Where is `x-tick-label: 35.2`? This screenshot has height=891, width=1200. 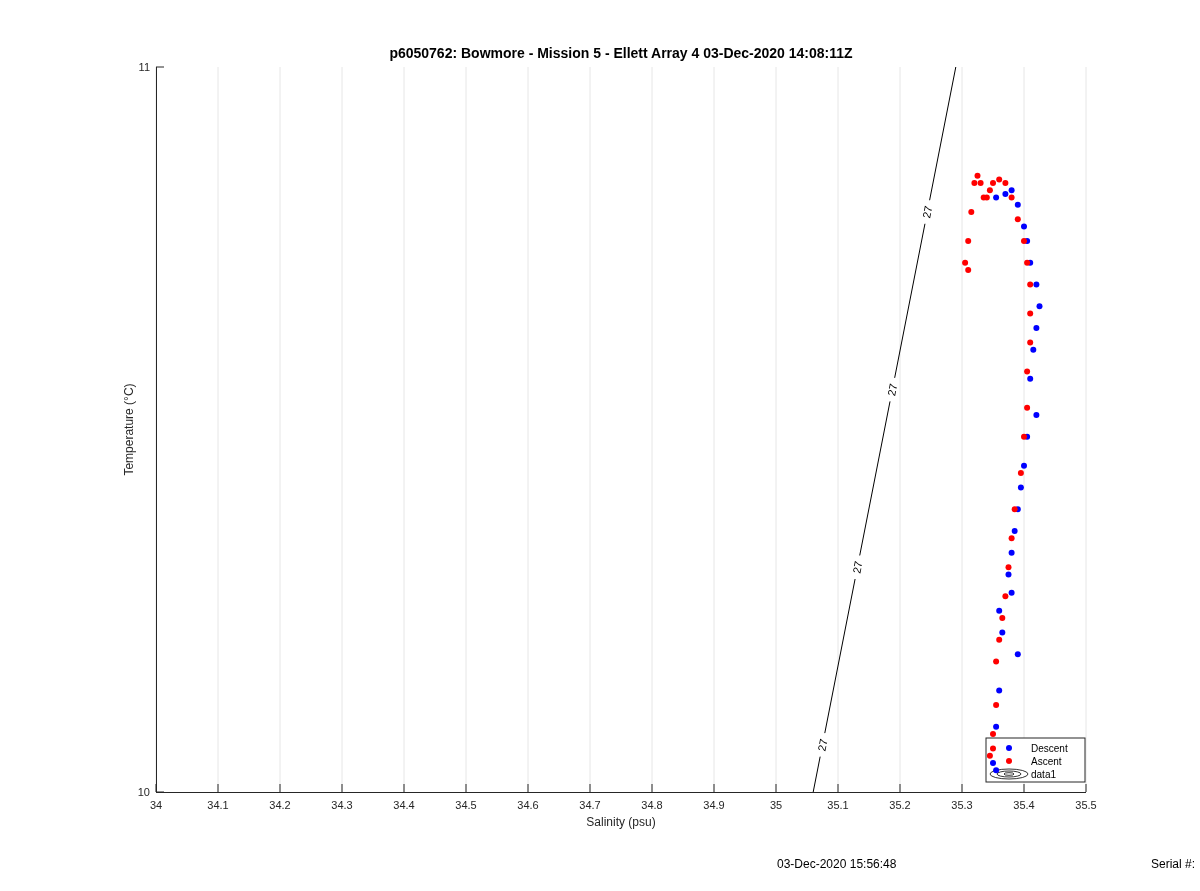
x-tick-label: 35.2 is located at coordinates (900, 805).